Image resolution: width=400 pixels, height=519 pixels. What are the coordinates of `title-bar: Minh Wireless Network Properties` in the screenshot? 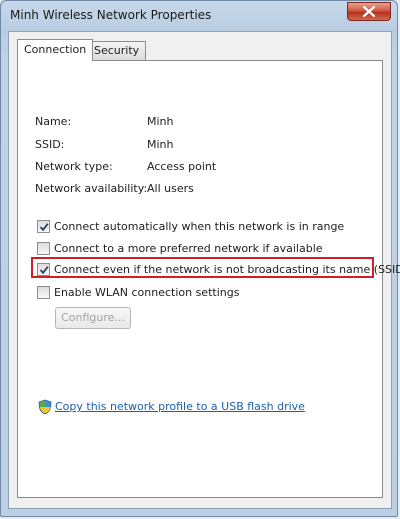 It's located at (199, 16).